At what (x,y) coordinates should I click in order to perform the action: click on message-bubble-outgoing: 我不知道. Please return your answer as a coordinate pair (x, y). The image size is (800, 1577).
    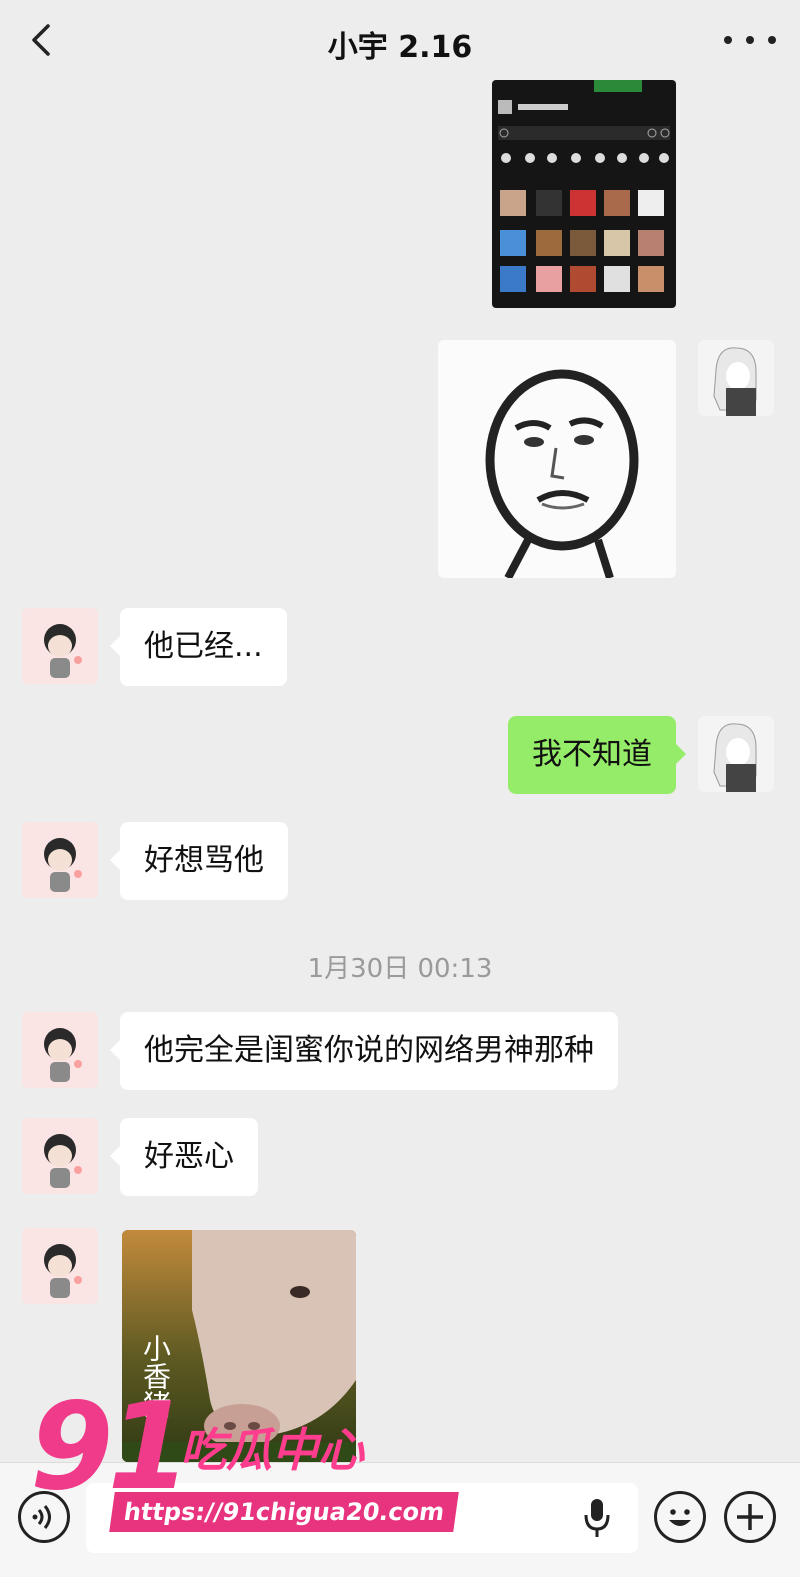
    Looking at the image, I should click on (597, 755).